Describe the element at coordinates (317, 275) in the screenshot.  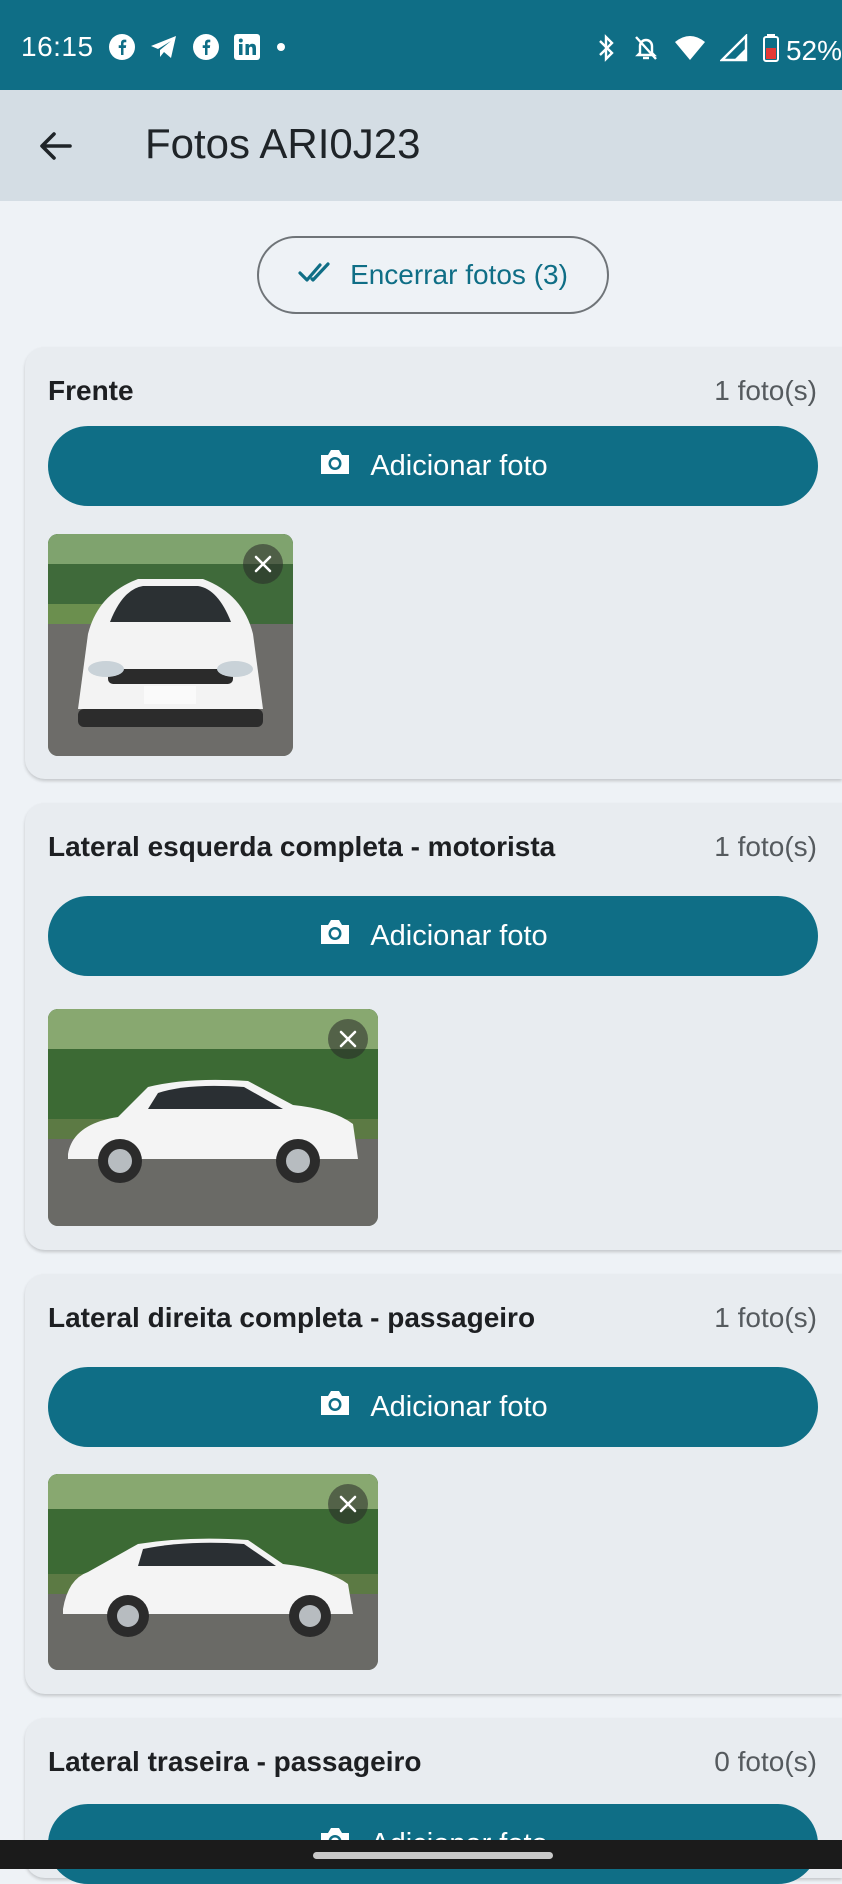
I see `double-check-icon` at that location.